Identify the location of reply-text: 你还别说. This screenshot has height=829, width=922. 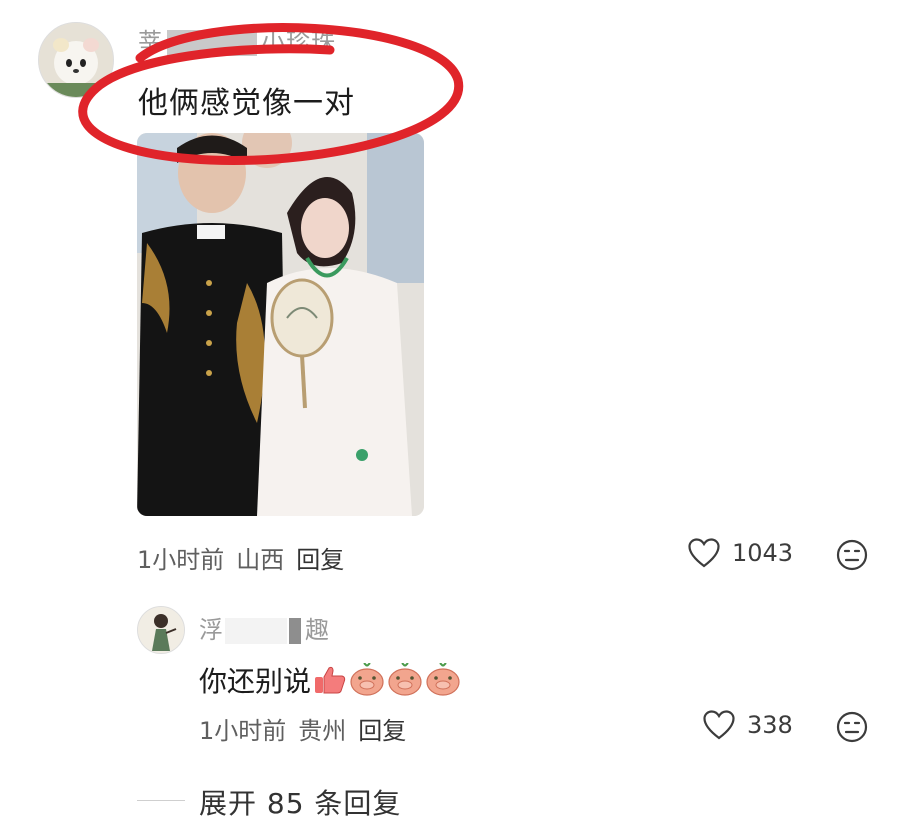
(255, 681).